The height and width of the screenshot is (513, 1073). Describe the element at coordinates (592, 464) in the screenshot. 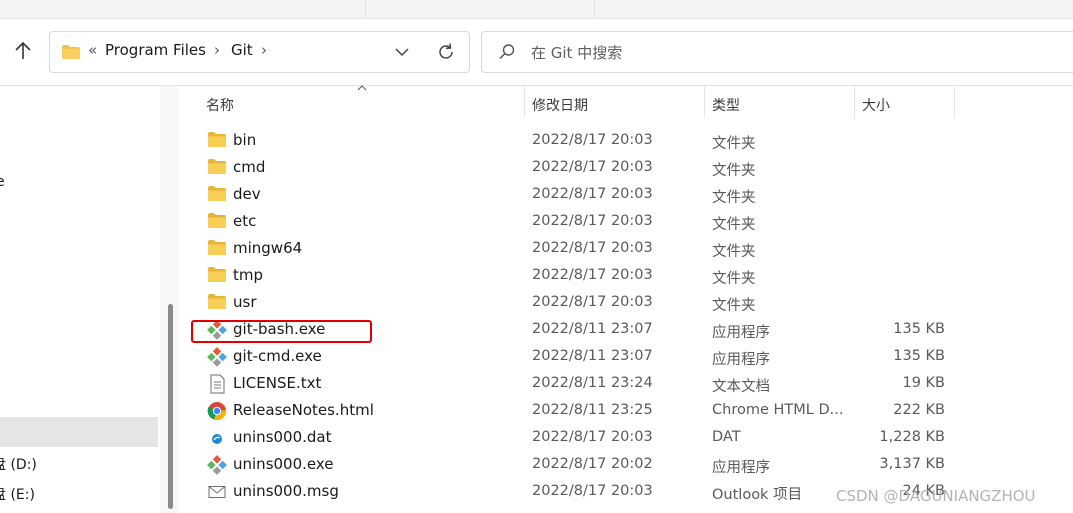

I see `file-date: 2022/8/17 20:02` at that location.